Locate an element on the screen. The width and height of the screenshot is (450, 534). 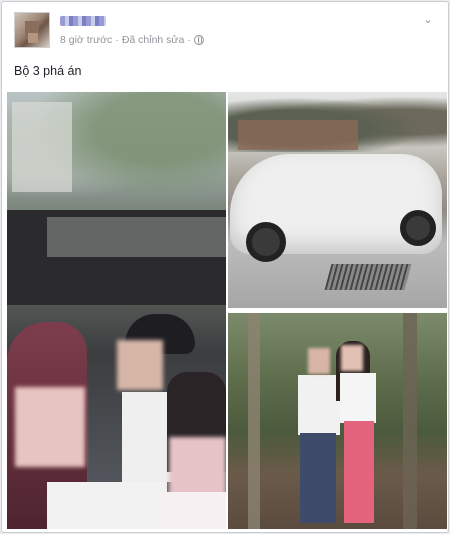
chevron-down-icon: ⌄ is located at coordinates (428, 20).